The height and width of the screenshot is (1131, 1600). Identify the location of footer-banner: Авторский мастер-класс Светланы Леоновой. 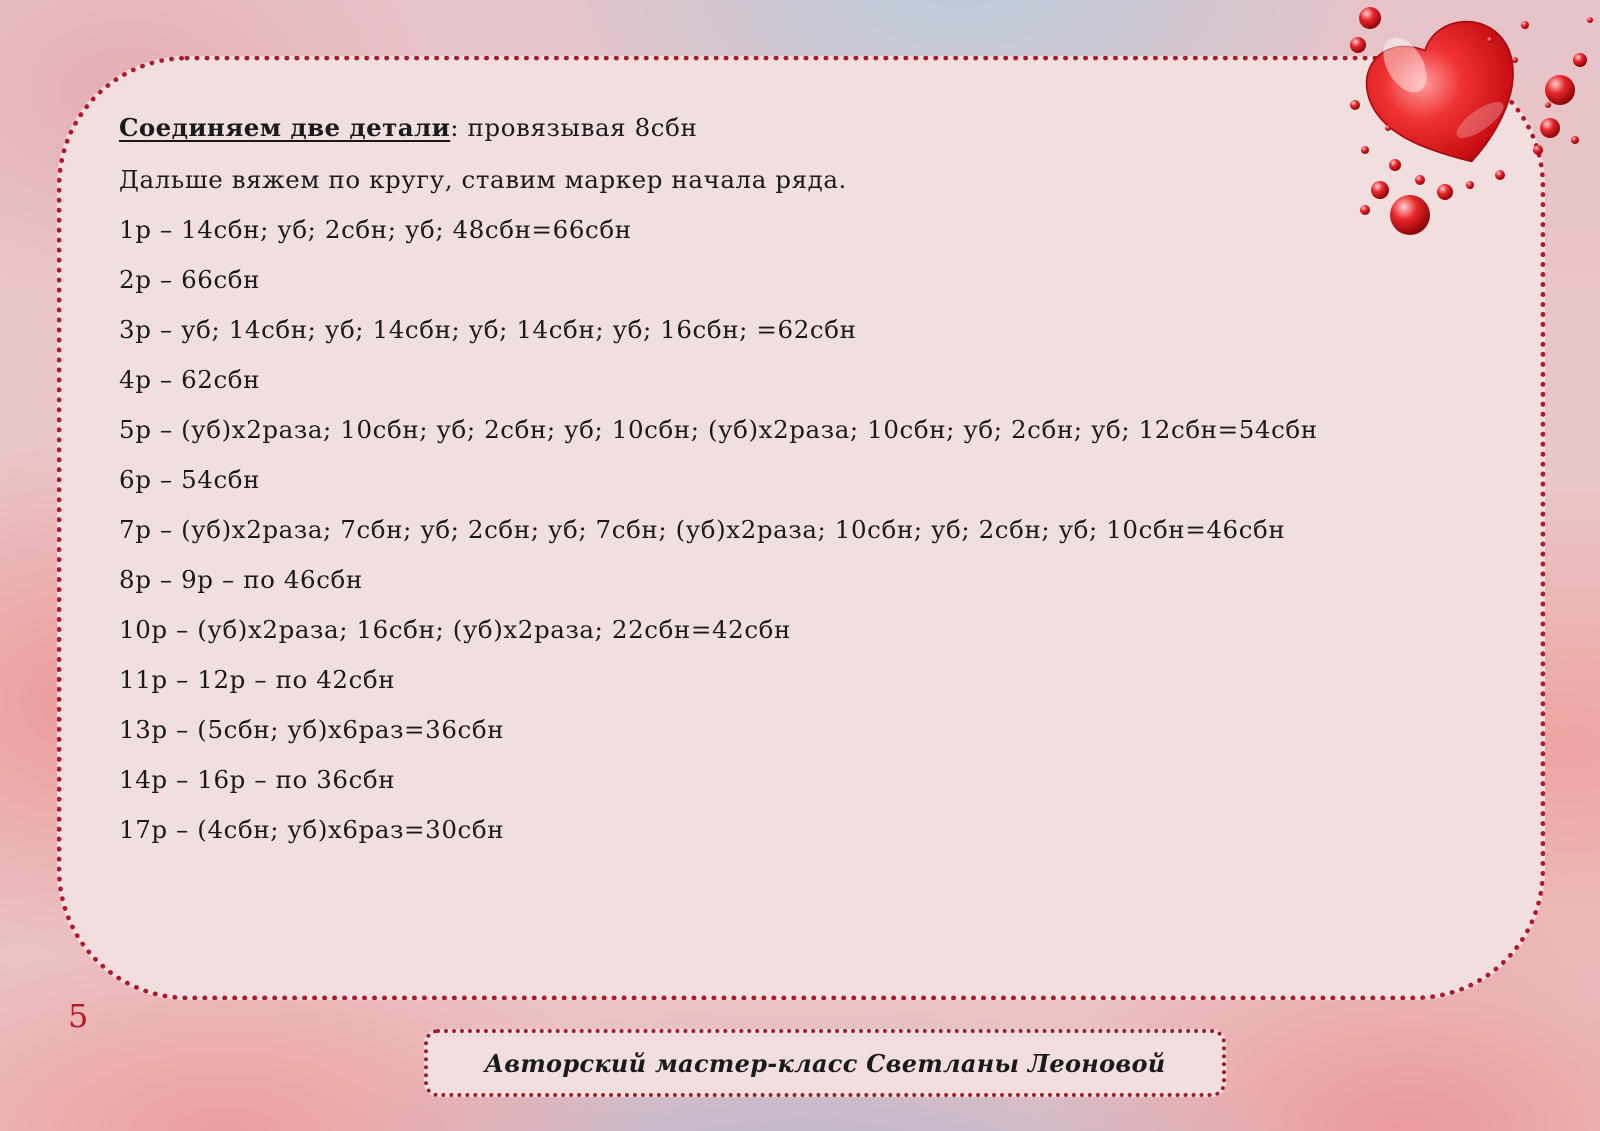
(825, 1063).